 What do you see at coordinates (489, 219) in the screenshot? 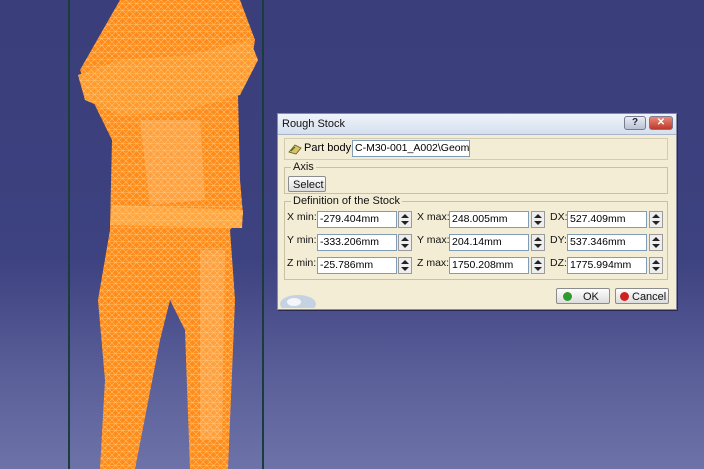
I see `x-max-field: 248.005mm` at bounding box center [489, 219].